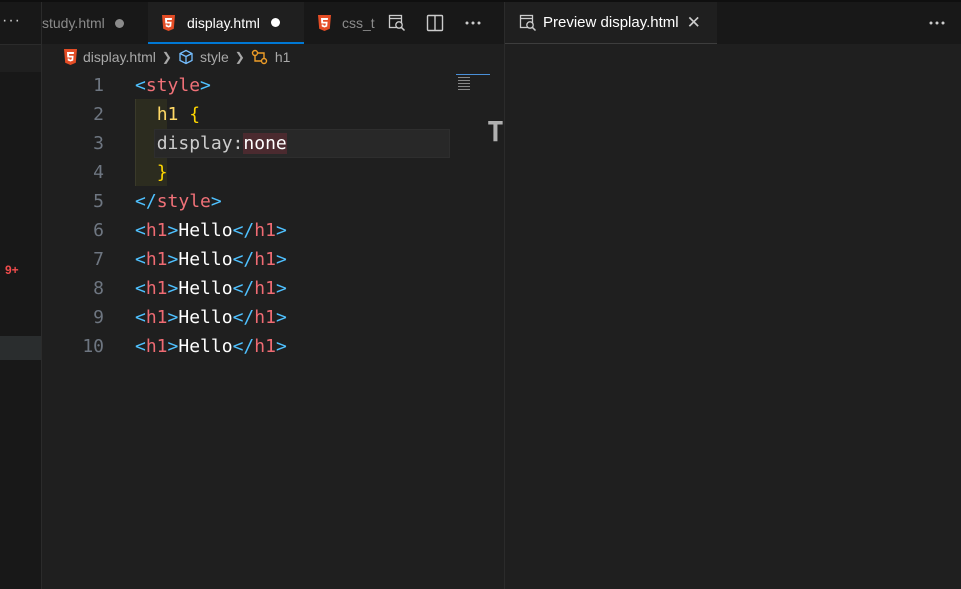 The width and height of the screenshot is (961, 589). I want to click on split-editor-button, so click(435, 23).